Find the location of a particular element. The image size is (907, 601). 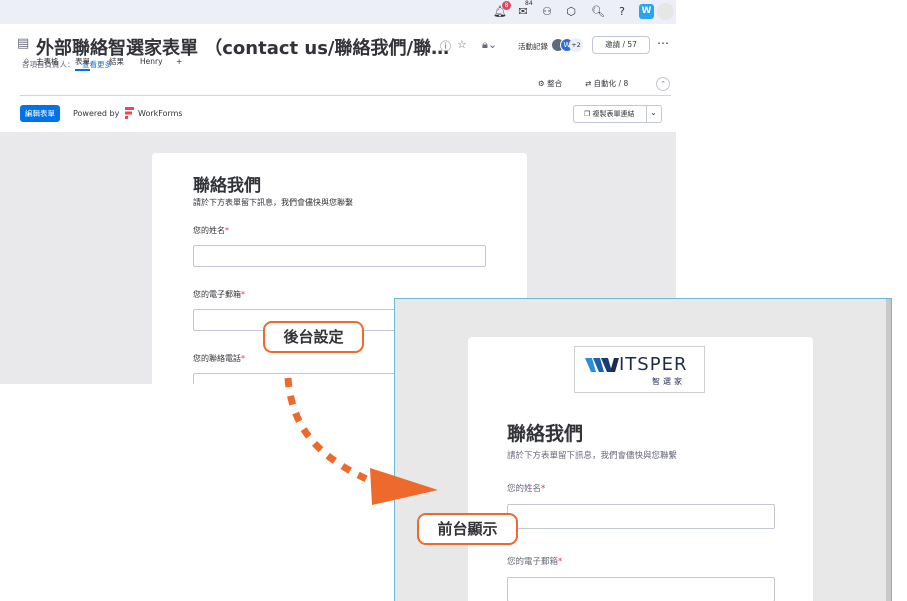

integrate-button: ⚙︎ 整合 is located at coordinates (550, 83).